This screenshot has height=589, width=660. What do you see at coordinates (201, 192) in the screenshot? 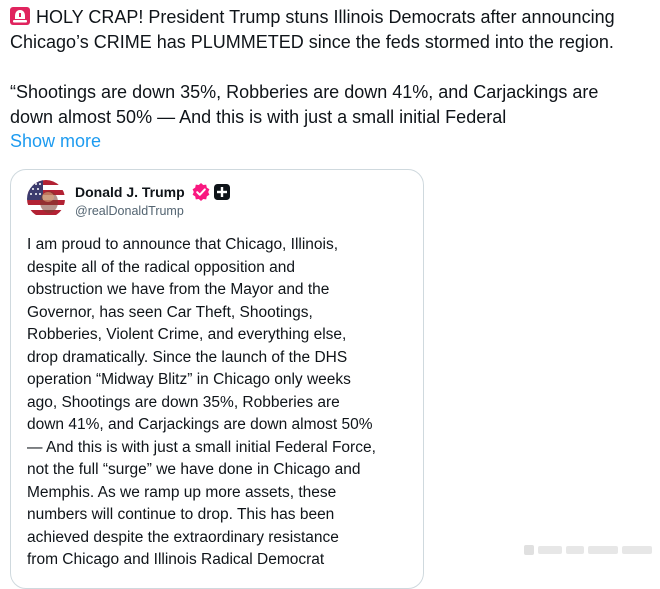
I see `verified-badge-icon` at bounding box center [201, 192].